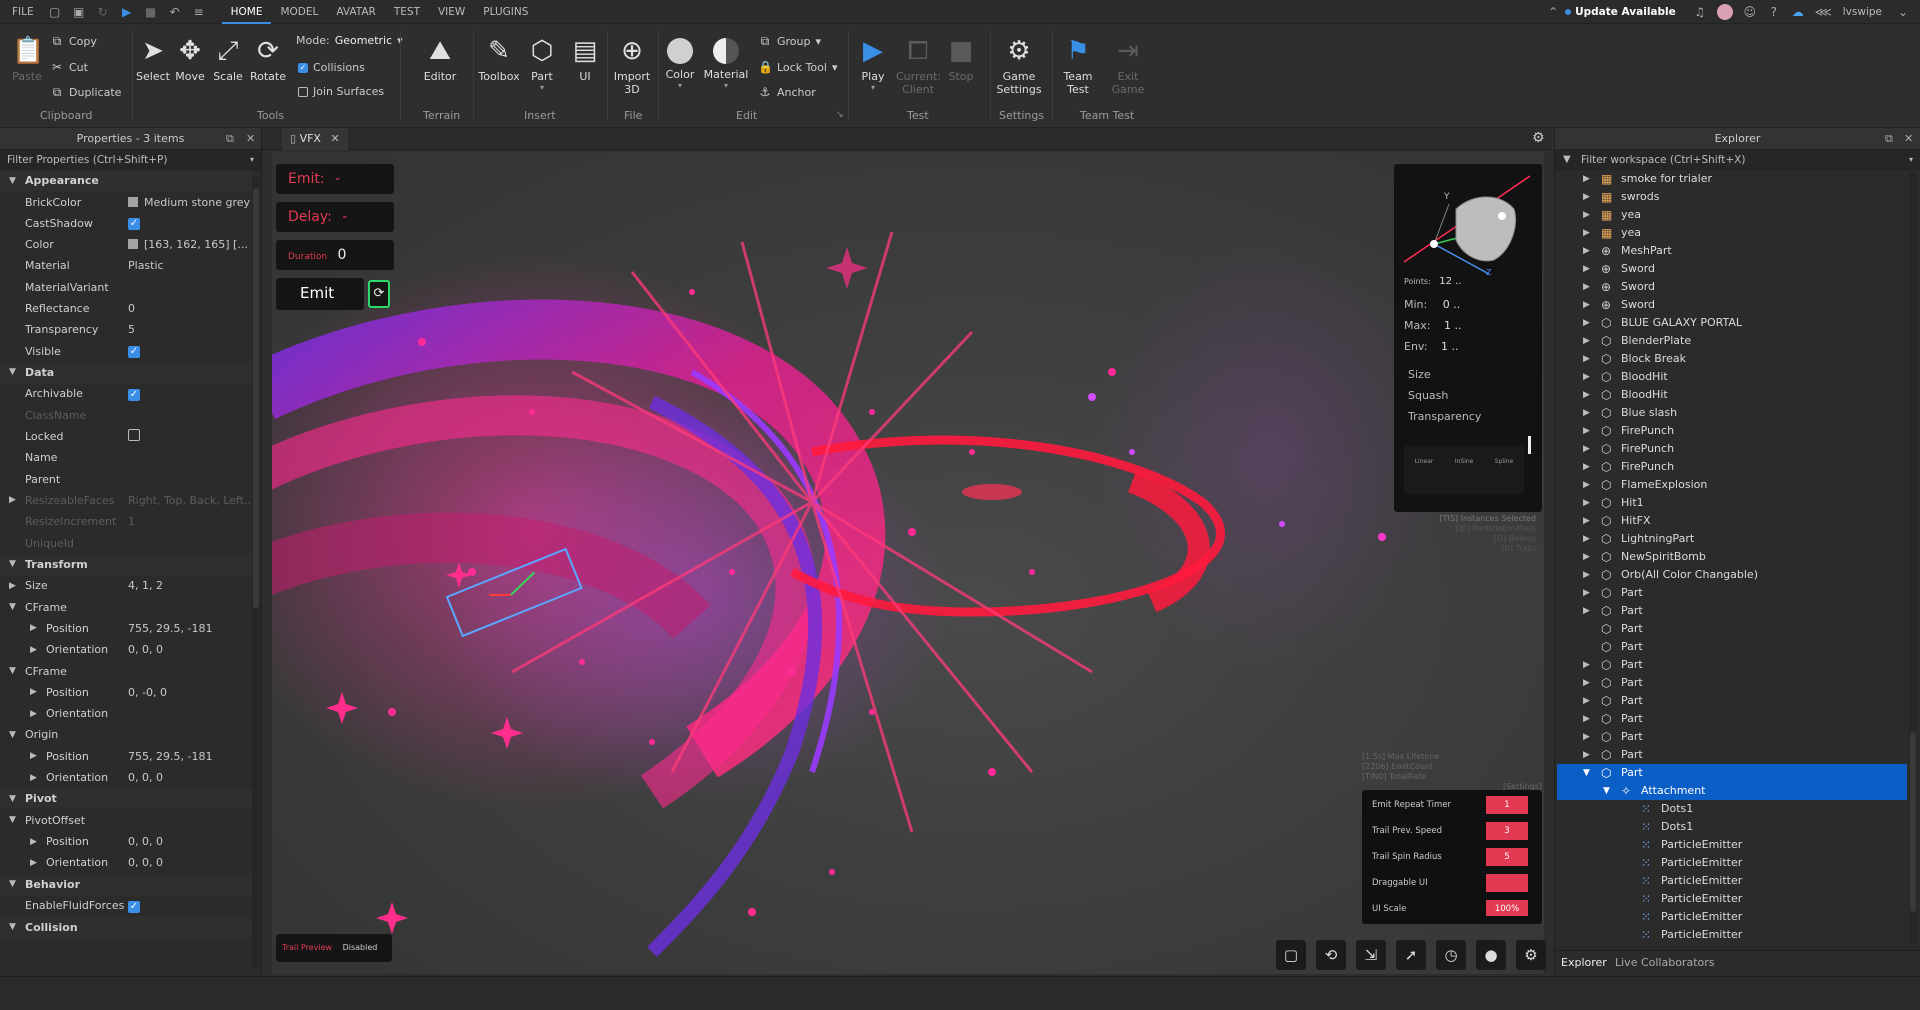  Describe the element at coordinates (918, 66) in the screenshot. I see `current-client-button: ⧠ Current: Client` at that location.